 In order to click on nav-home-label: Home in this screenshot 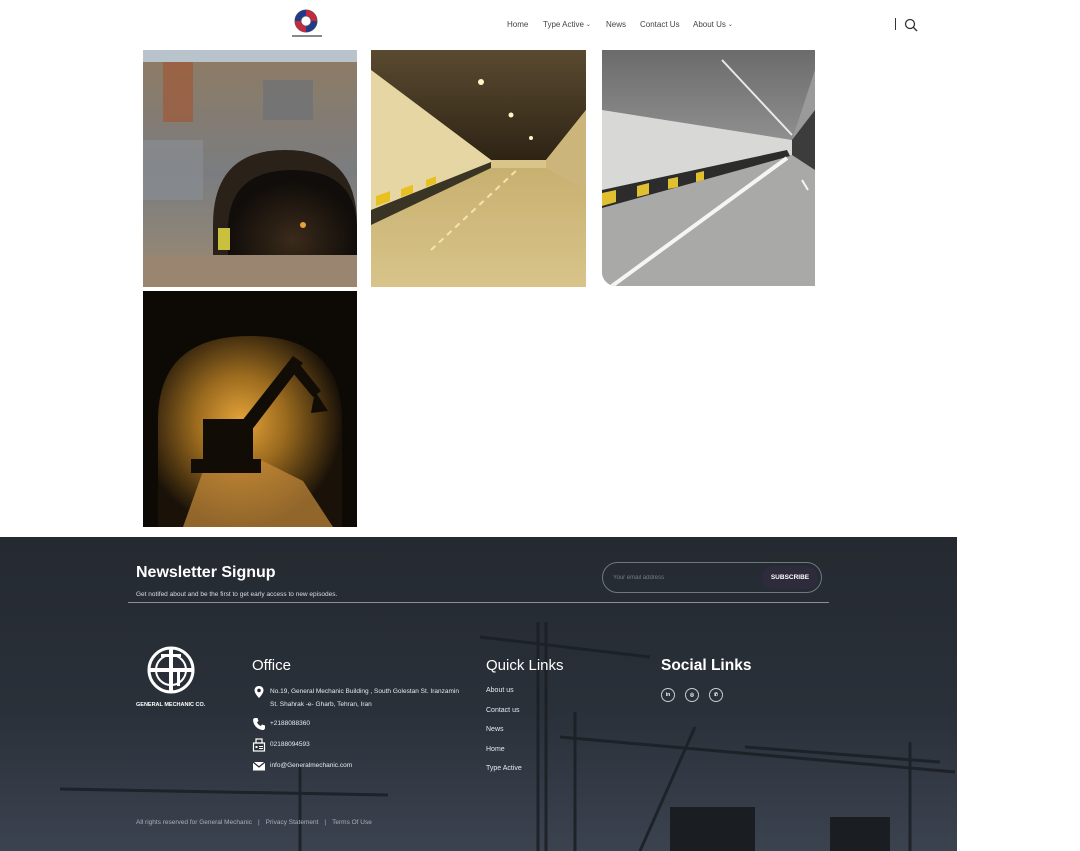, I will do `click(518, 24)`.